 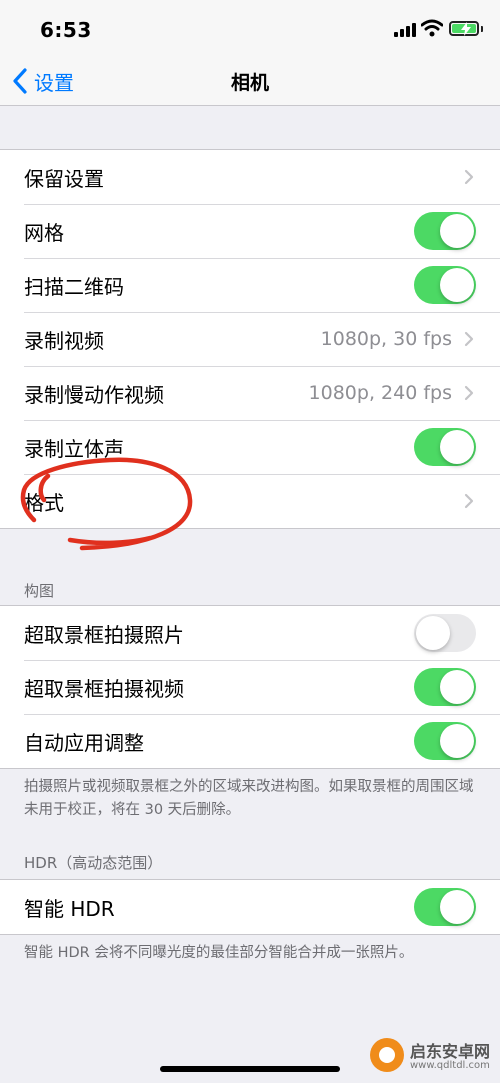 I want to click on hdr-group: 智能 HDR, so click(x=250, y=907).